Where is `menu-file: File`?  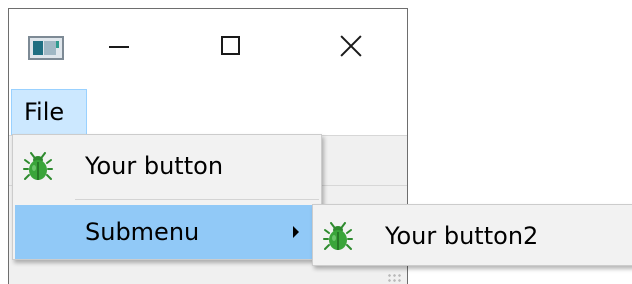
menu-file: File is located at coordinates (49, 112).